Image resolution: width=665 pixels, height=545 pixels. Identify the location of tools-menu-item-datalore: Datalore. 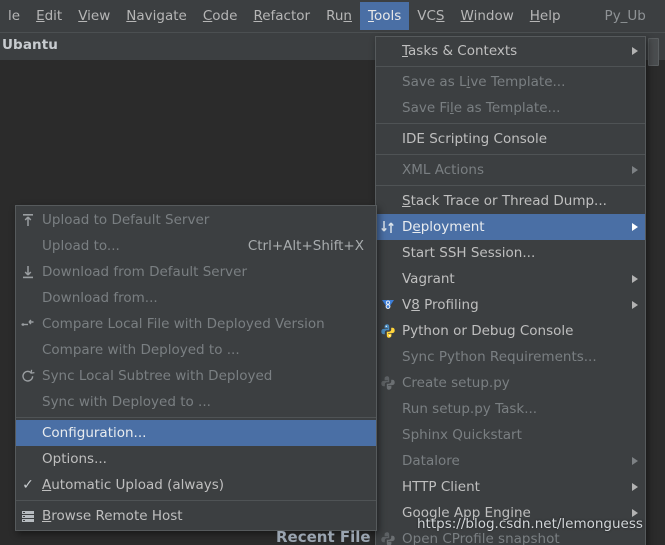
(510, 461).